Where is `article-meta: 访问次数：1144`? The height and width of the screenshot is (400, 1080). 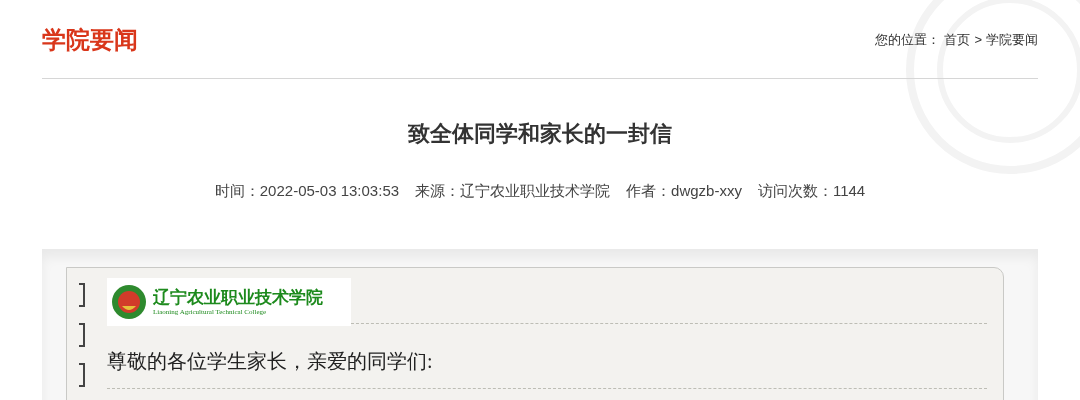 article-meta: 访问次数：1144 is located at coordinates (811, 191).